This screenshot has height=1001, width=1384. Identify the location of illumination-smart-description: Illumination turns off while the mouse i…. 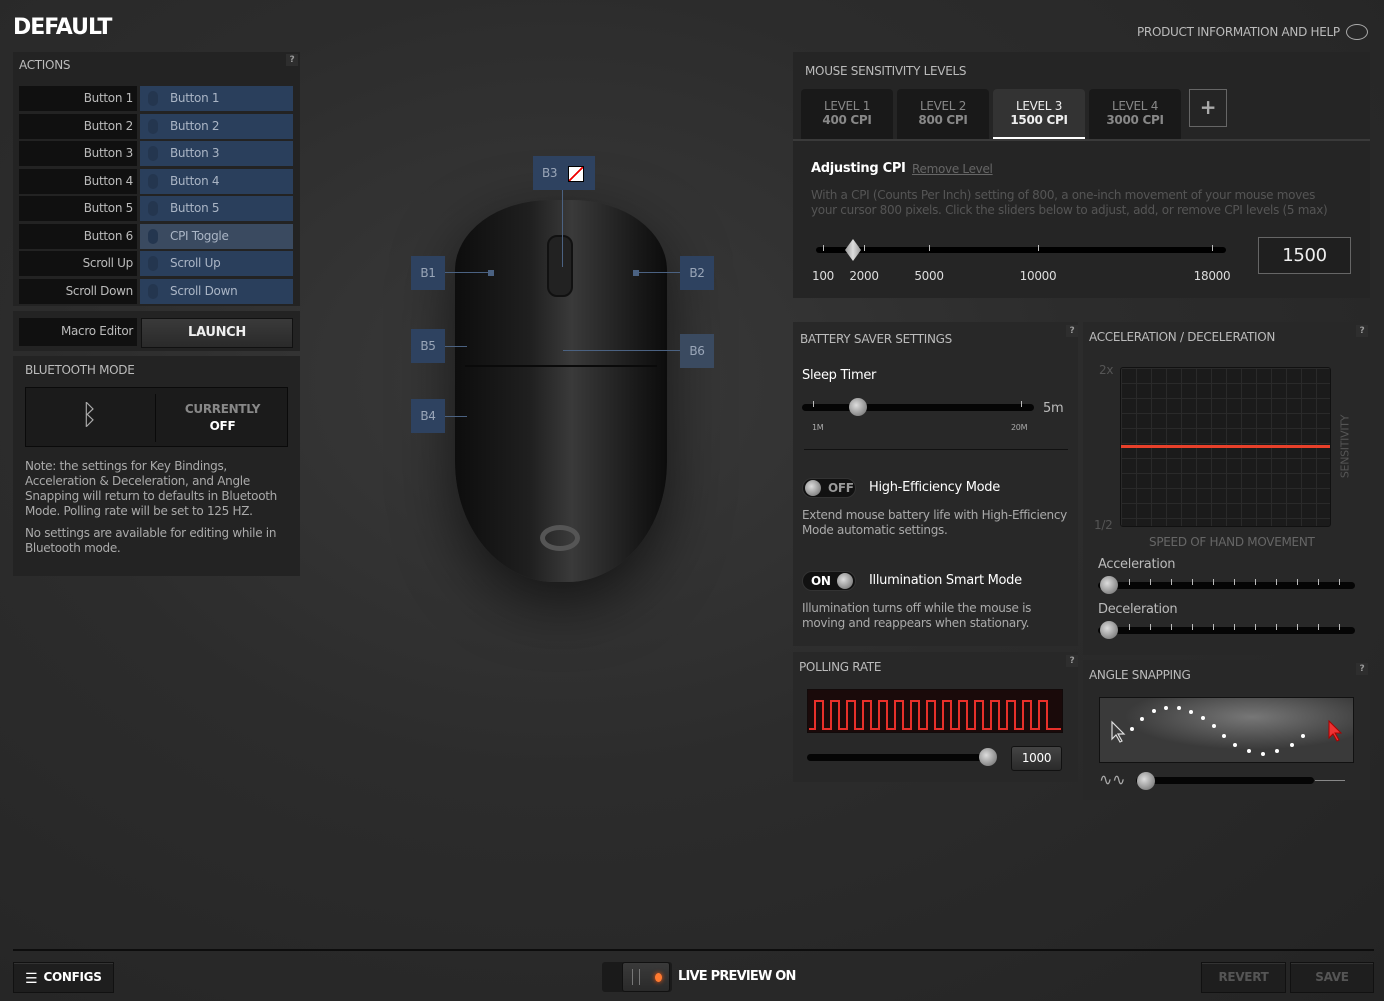
(917, 615).